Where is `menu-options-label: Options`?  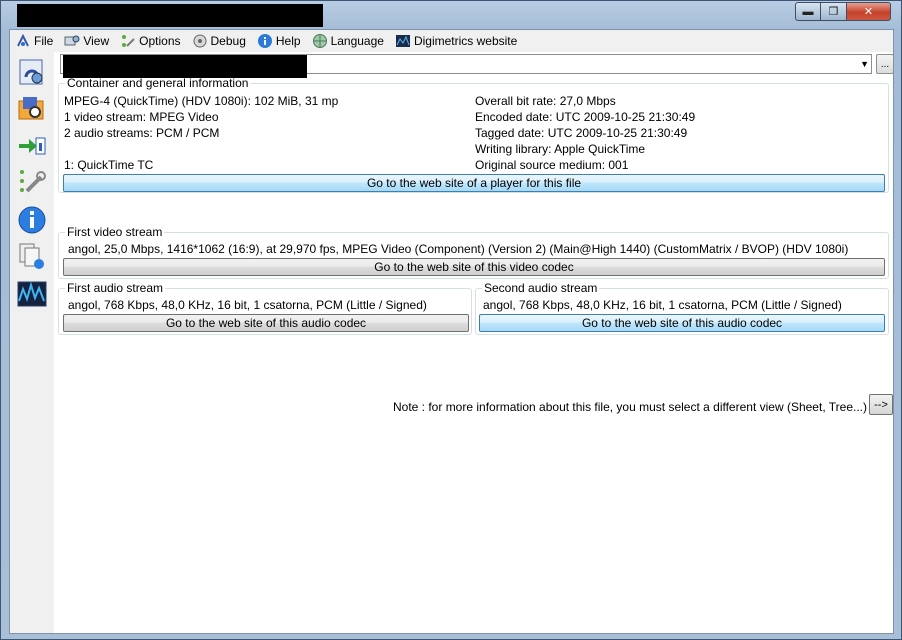 menu-options-label: Options is located at coordinates (160, 41).